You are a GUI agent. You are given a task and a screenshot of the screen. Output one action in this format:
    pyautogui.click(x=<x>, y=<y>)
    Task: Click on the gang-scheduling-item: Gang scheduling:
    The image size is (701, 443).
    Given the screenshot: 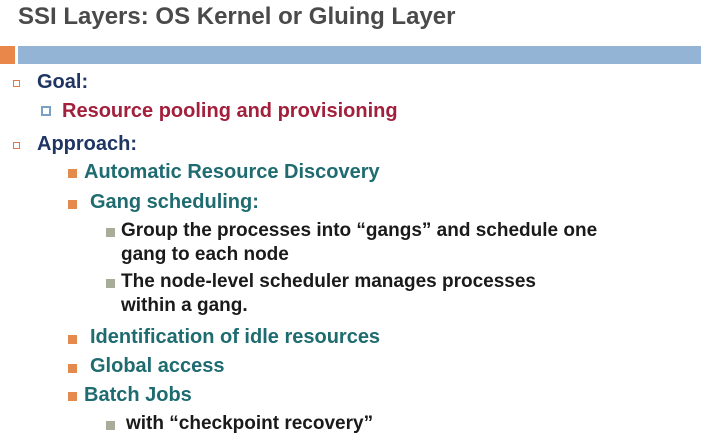 What is the action you would take?
    pyautogui.click(x=174, y=202)
    